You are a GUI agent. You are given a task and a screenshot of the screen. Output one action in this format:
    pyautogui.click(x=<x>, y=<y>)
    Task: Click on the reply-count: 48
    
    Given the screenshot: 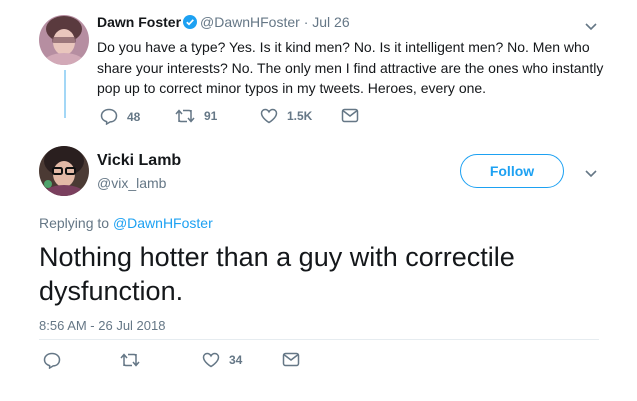 What is the action you would take?
    pyautogui.click(x=134, y=116)
    